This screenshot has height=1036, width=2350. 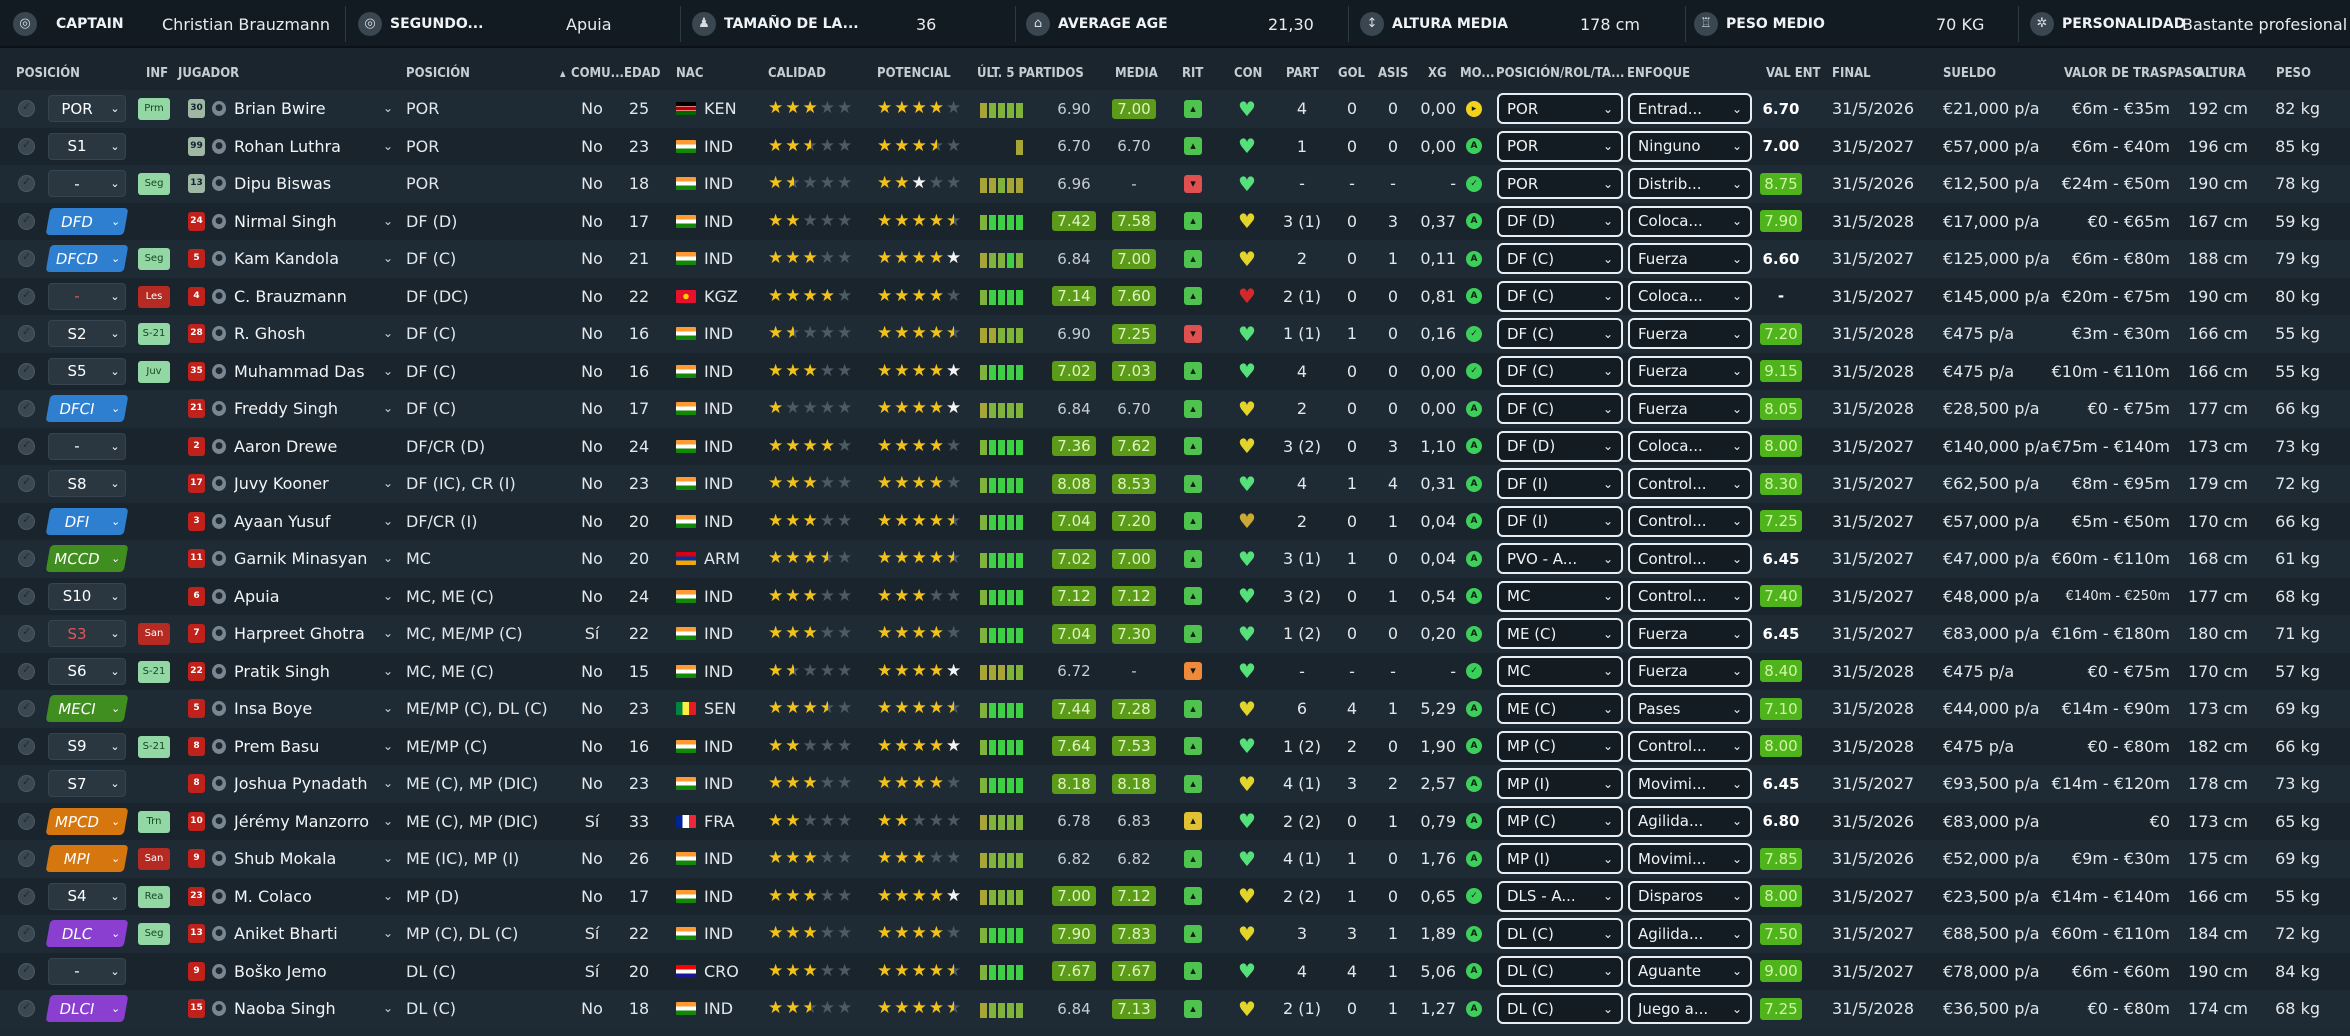 I want to click on player-name: Juvy Kooner, so click(x=306, y=484).